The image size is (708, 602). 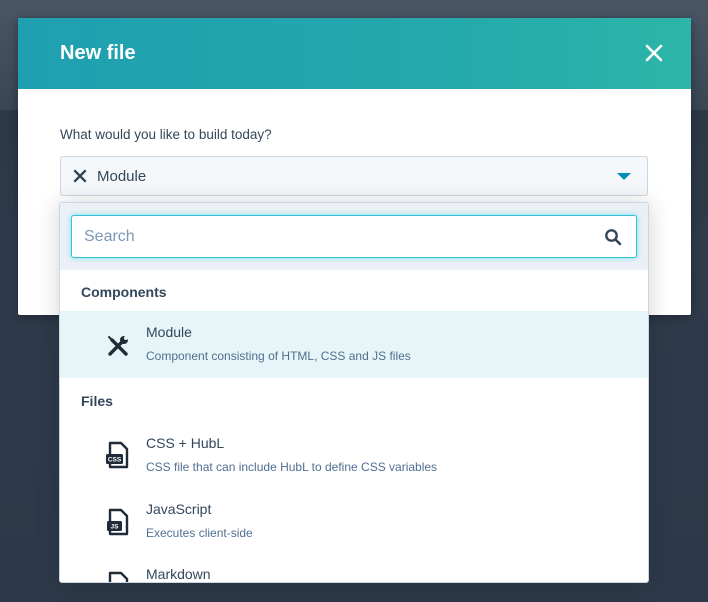 I want to click on js-file-icon: JS, so click(x=118, y=522).